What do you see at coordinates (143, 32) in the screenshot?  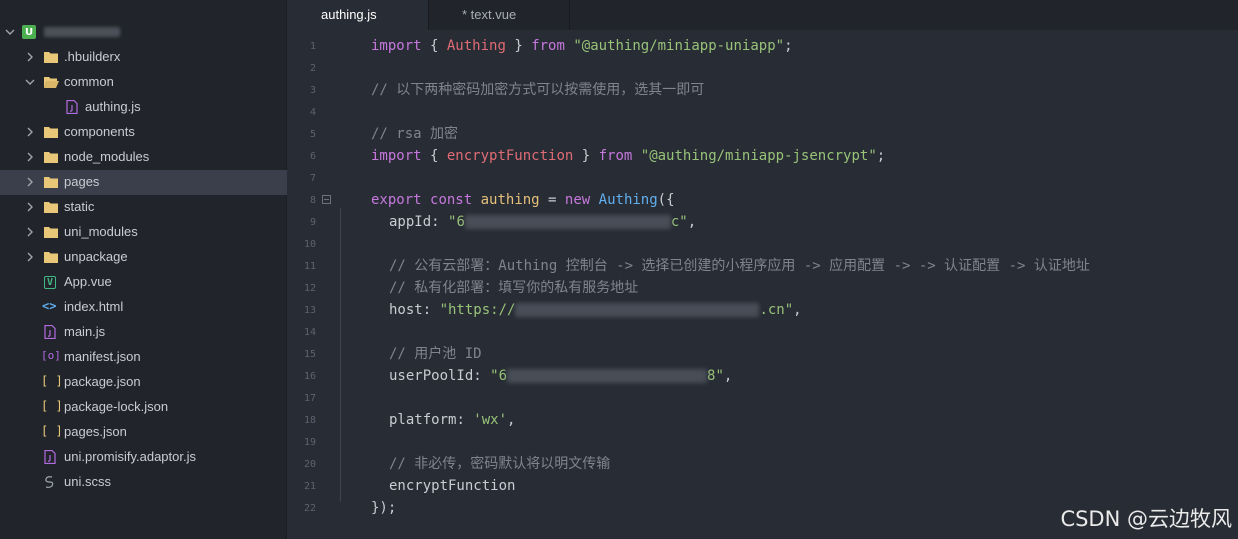 I see `project-root-row: U` at bounding box center [143, 32].